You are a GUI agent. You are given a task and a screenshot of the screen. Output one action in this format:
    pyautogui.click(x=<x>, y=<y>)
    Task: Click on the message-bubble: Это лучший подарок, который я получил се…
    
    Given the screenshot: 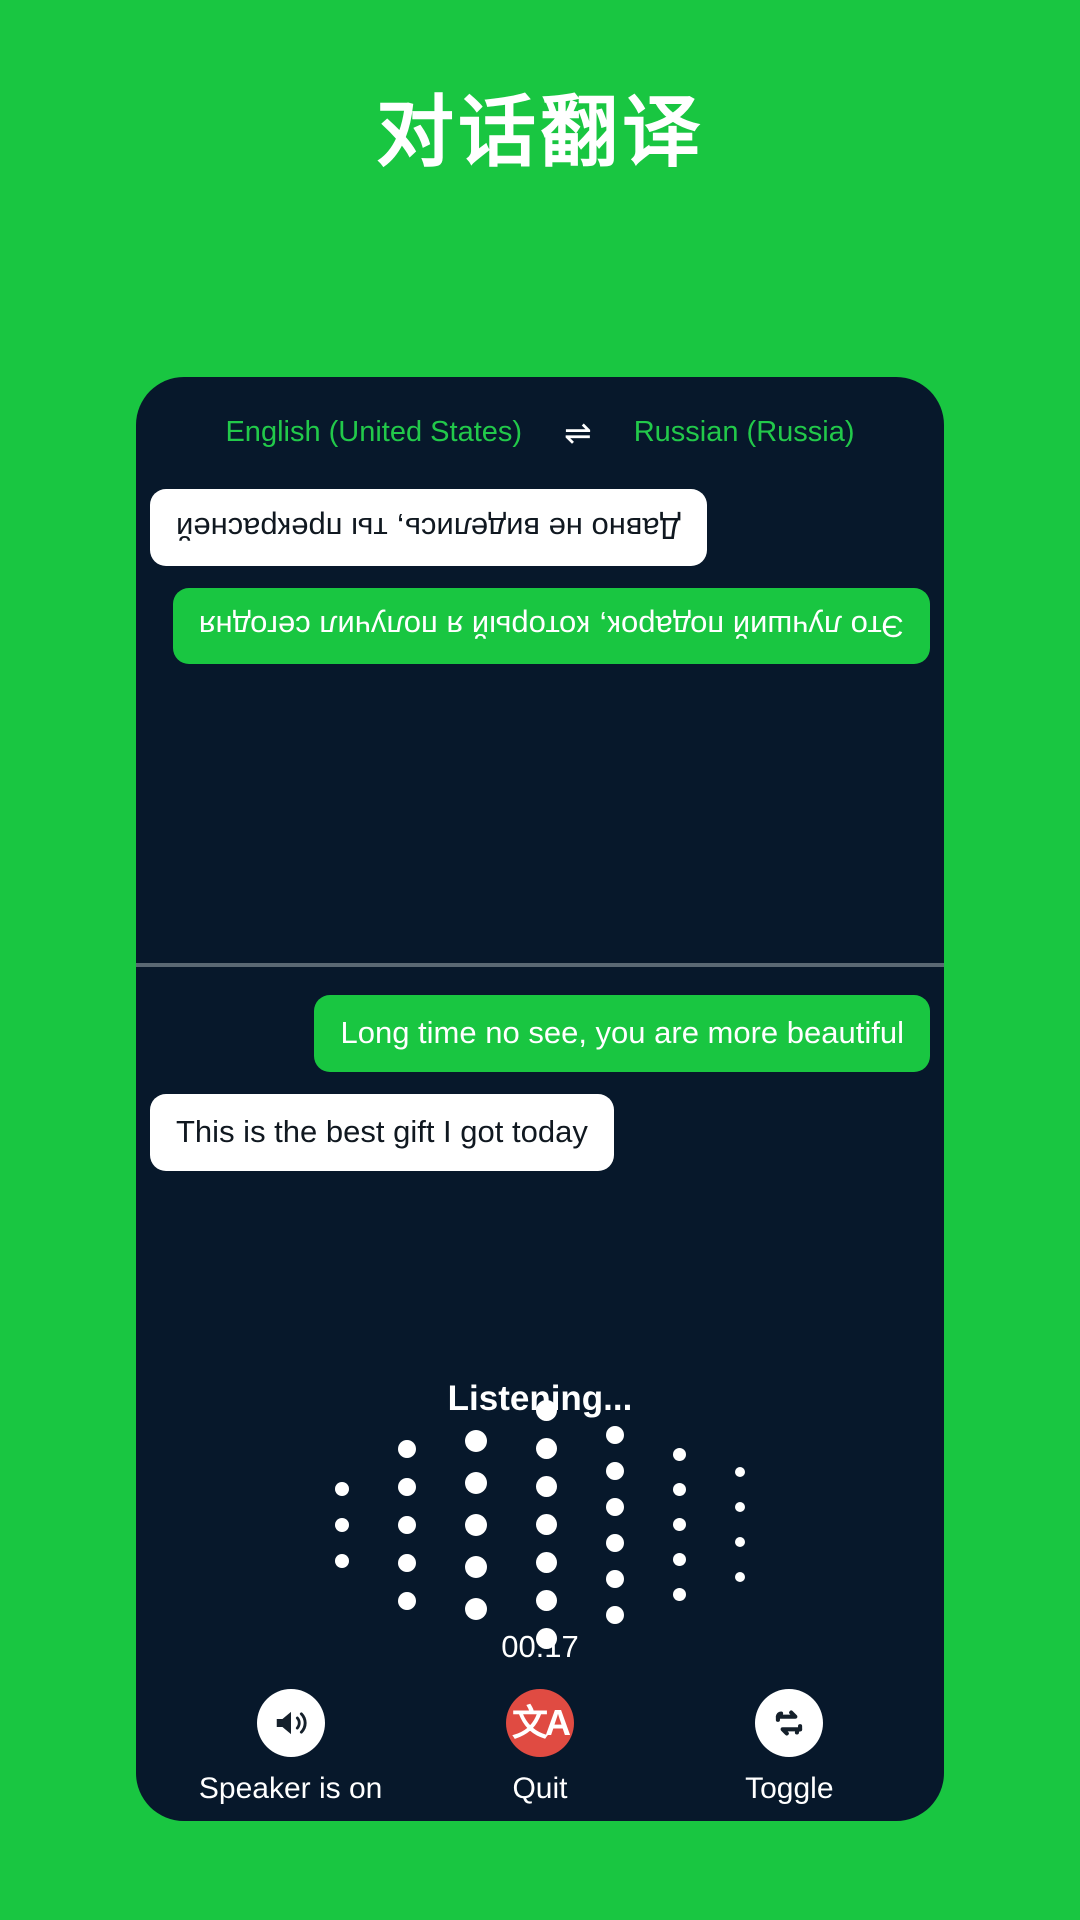 What is the action you would take?
    pyautogui.click(x=551, y=626)
    